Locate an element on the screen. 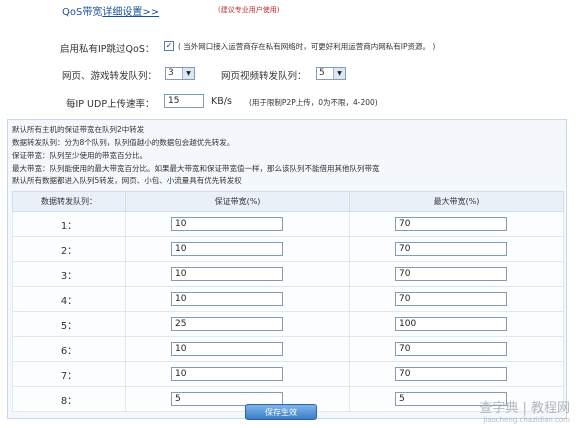  description-line: 默认所有数据都进入队列5转发，网页、小包、小流量具有优先转发权 is located at coordinates (127, 180).